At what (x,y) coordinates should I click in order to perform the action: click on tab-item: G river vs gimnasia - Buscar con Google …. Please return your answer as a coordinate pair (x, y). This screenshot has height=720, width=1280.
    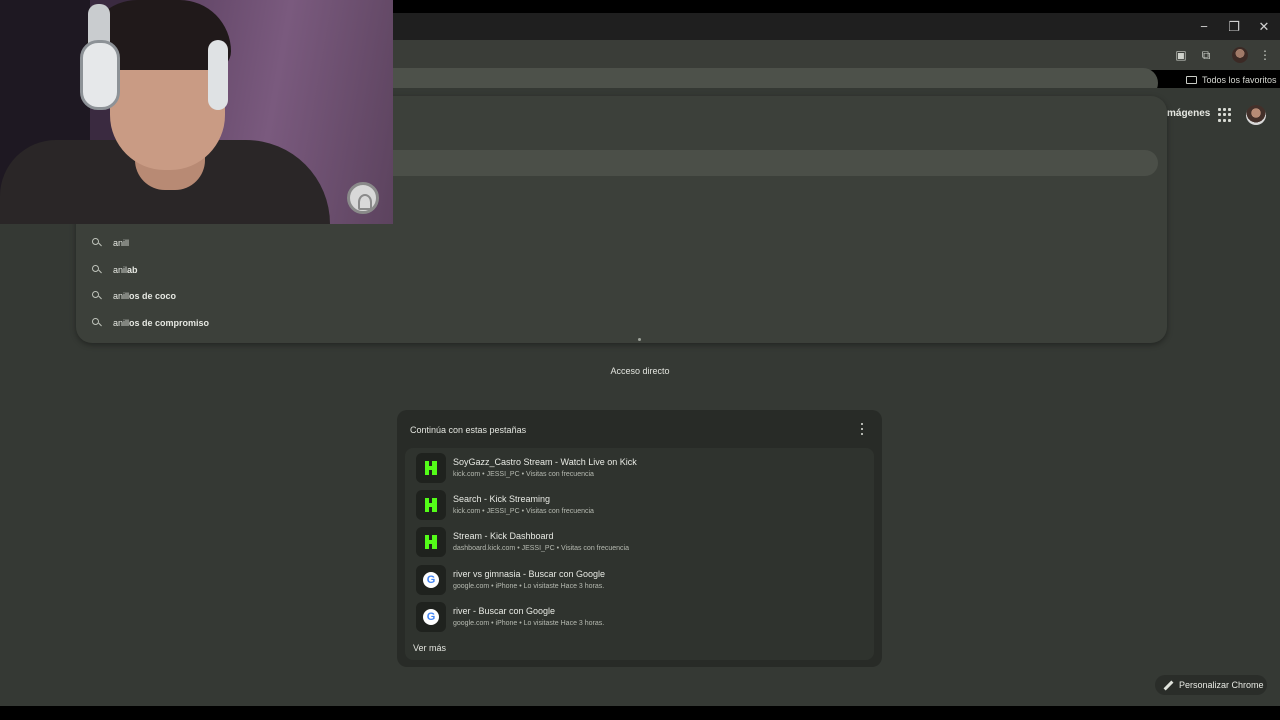
    Looking at the image, I should click on (646, 580).